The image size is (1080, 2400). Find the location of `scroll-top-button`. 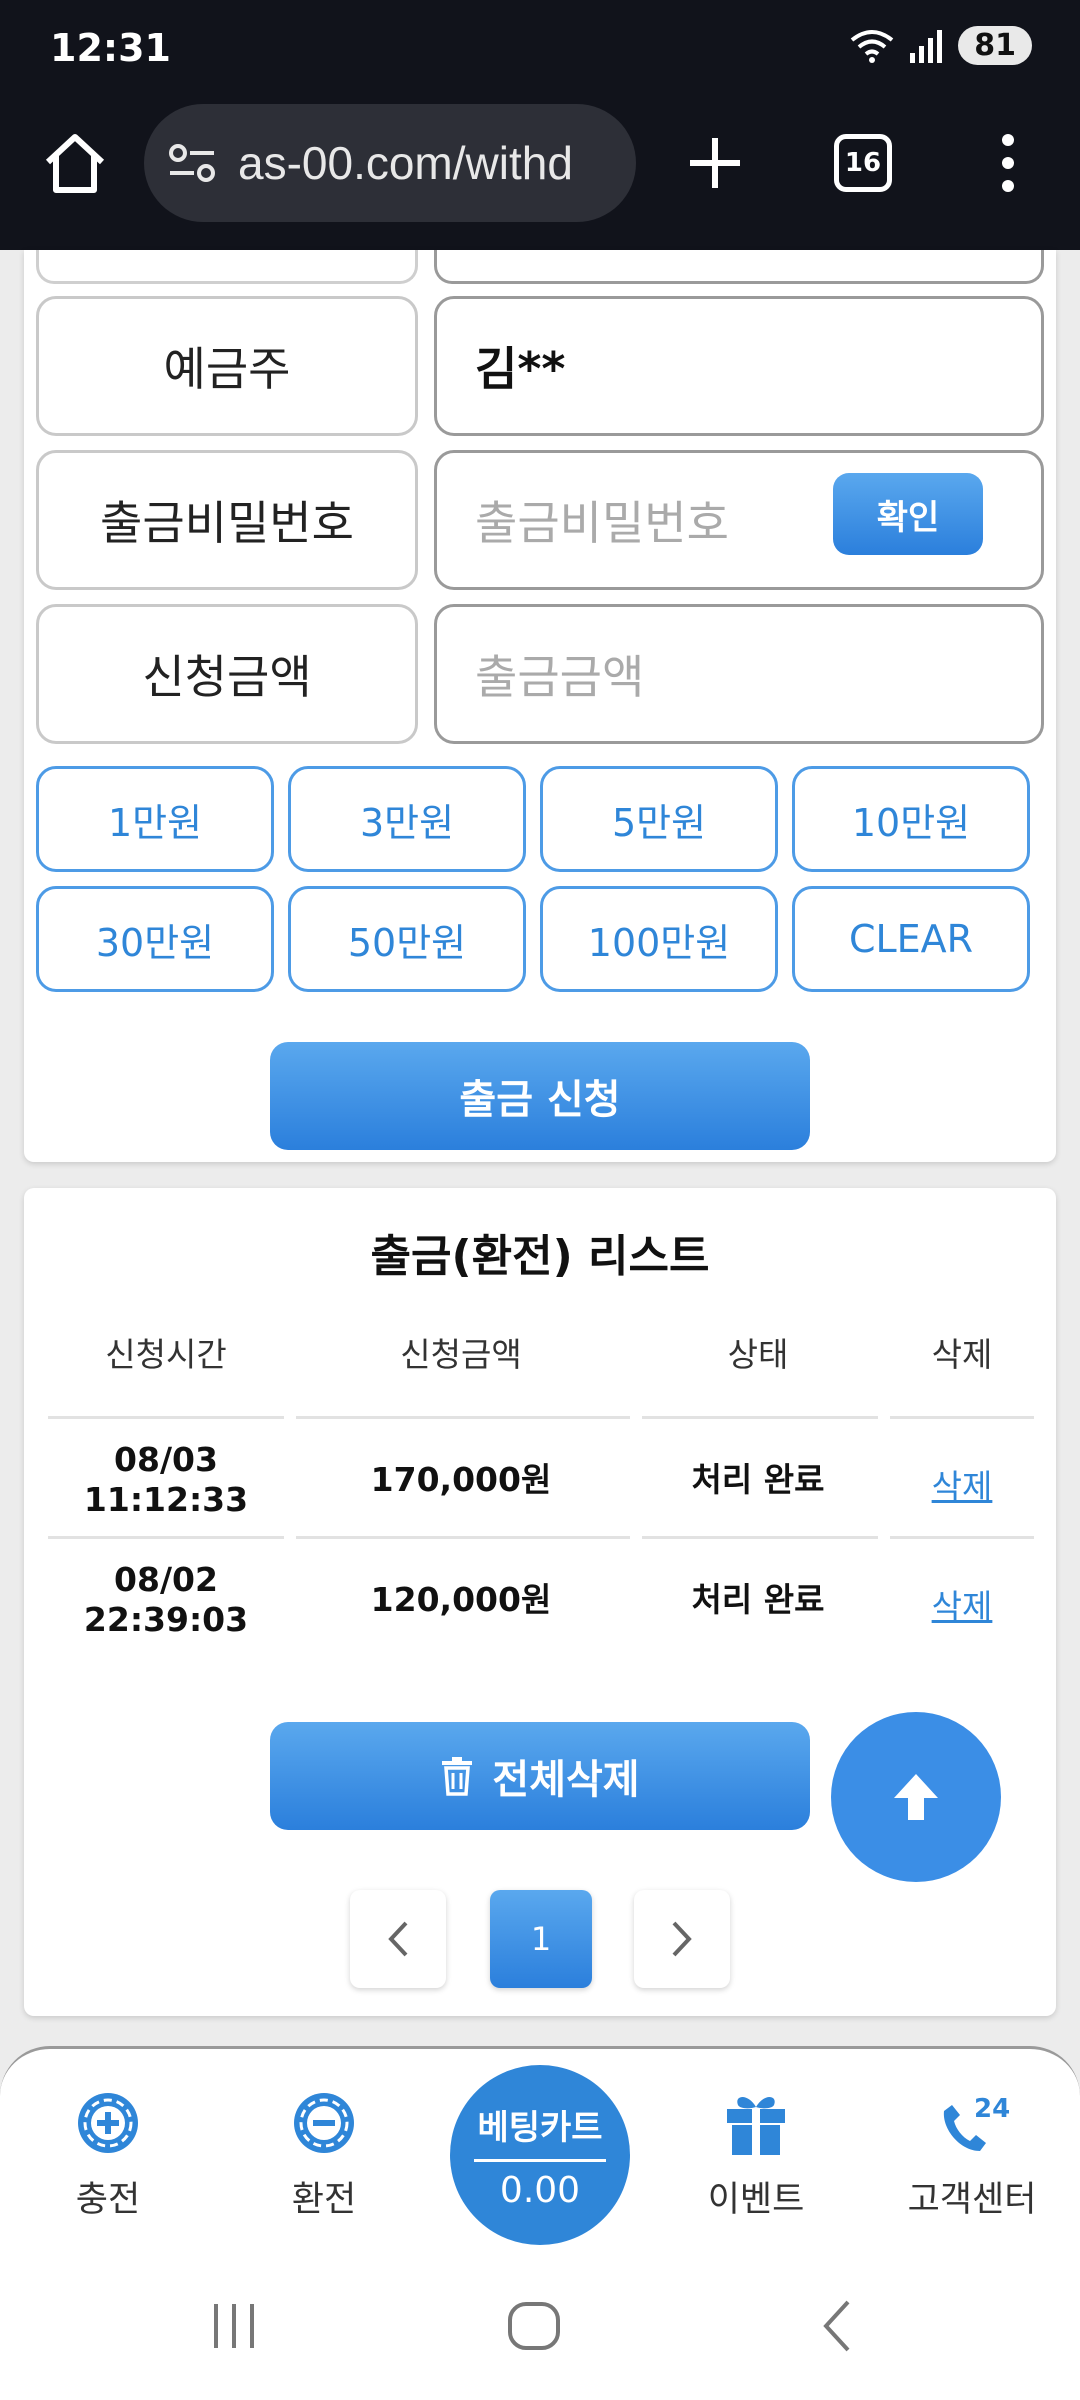

scroll-top-button is located at coordinates (916, 1797).